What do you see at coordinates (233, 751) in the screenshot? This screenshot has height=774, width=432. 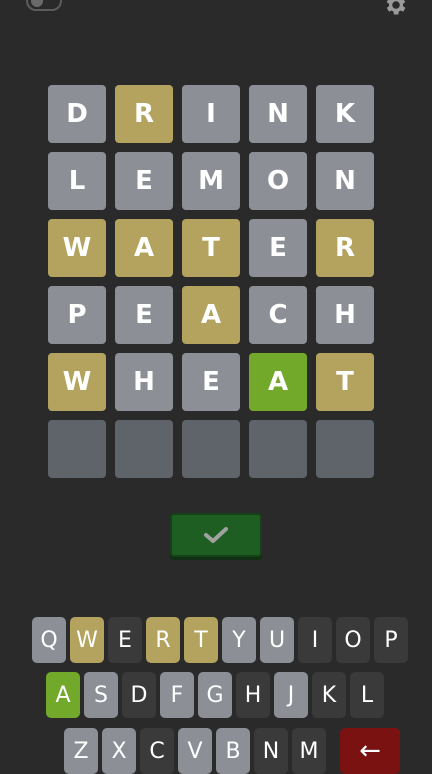 I see `key-b: B` at bounding box center [233, 751].